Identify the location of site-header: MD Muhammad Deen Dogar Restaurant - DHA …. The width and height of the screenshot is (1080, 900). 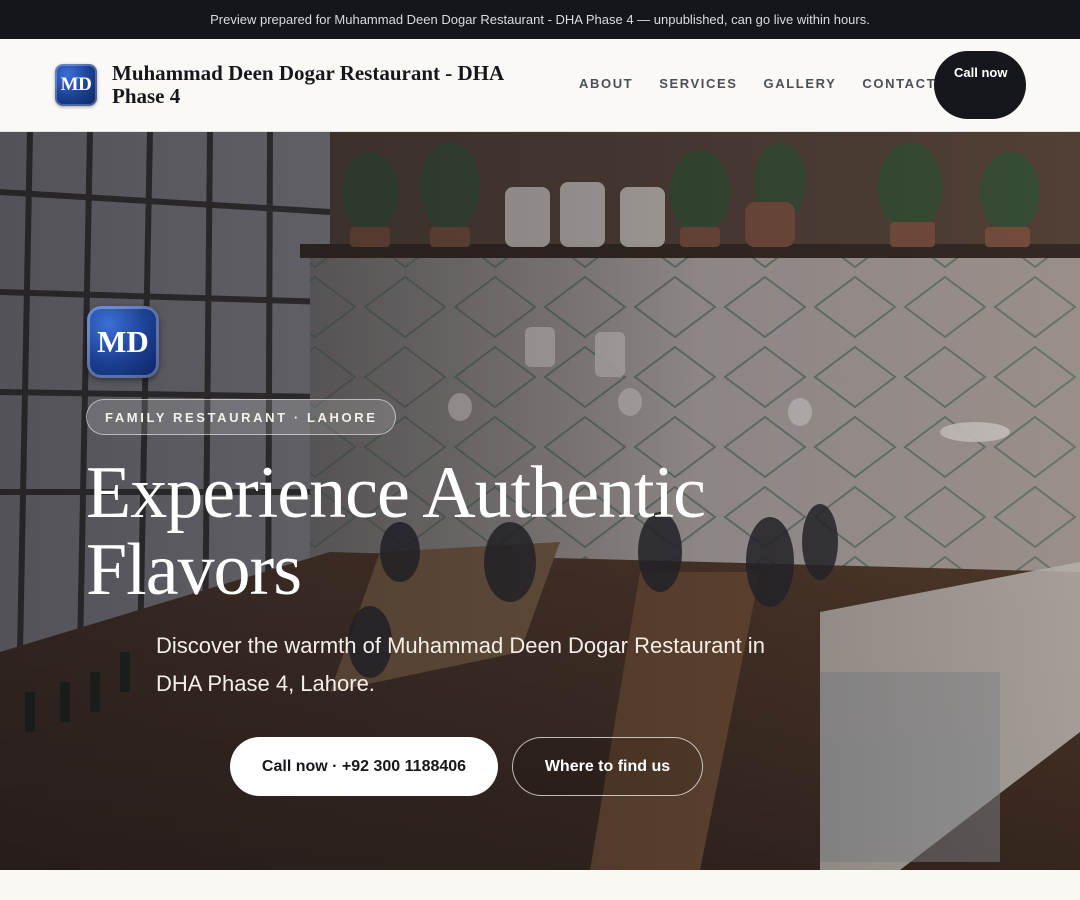
(540, 85).